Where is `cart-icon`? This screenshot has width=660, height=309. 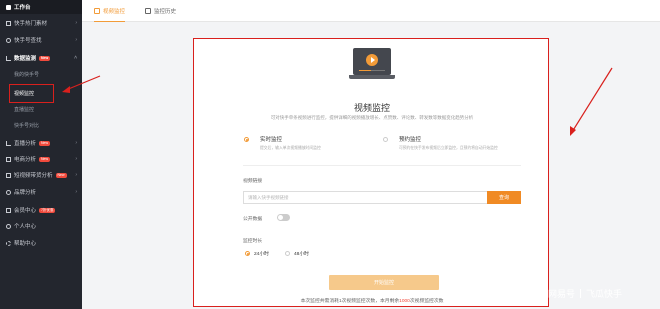 cart-icon is located at coordinates (8, 159).